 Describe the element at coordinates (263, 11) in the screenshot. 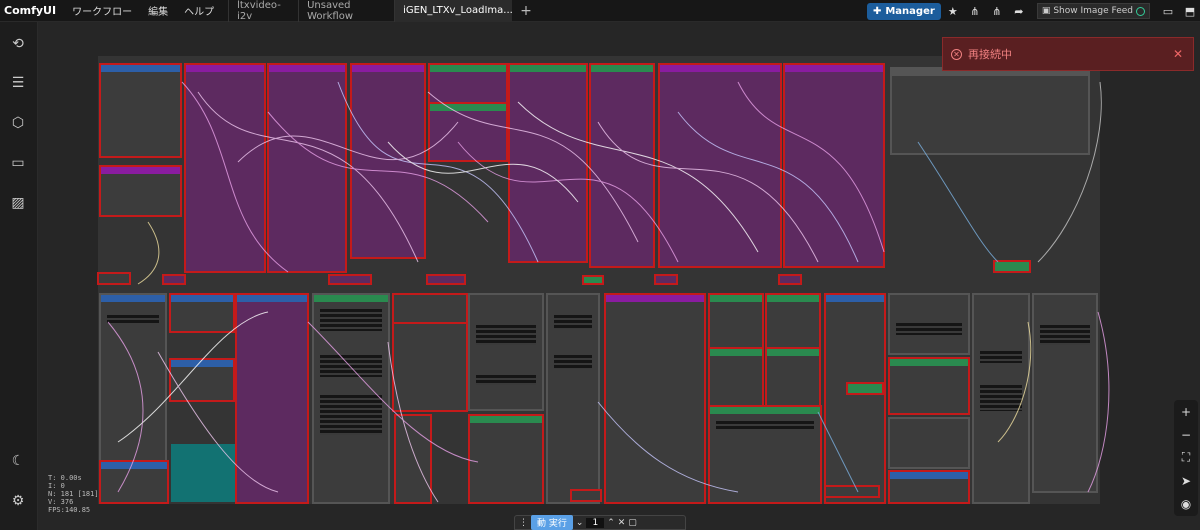

I see `tab-ltxvideo-i2v: ltxvideo-i2v` at that location.